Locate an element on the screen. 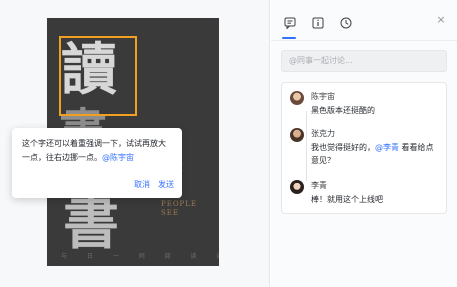 This screenshot has width=457, height=287. panel-tabs is located at coordinates (318, 23).